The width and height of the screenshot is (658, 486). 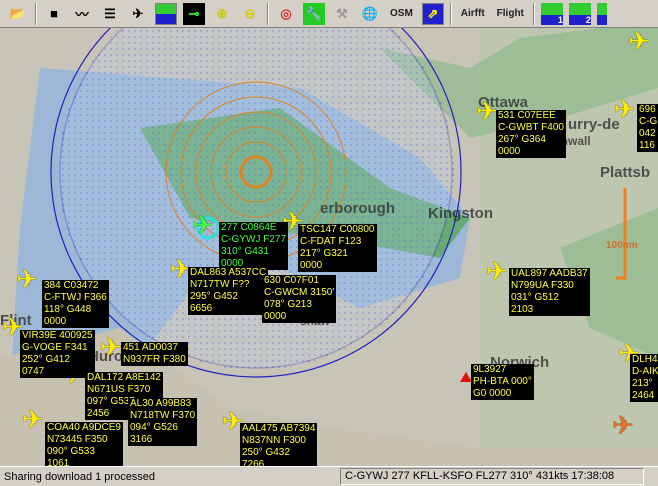 I want to click on aircraft-label: AL30 A99B83 N718TW F370 094° G526 3166, so click(x=163, y=422).